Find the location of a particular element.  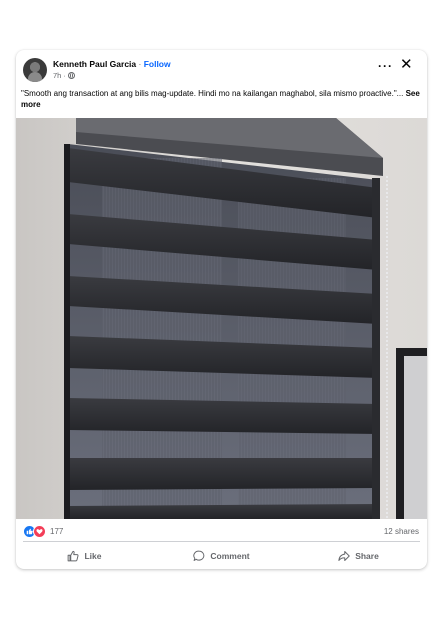

author-line: Kenneth Paul Garcia · Follow is located at coordinates (112, 64).